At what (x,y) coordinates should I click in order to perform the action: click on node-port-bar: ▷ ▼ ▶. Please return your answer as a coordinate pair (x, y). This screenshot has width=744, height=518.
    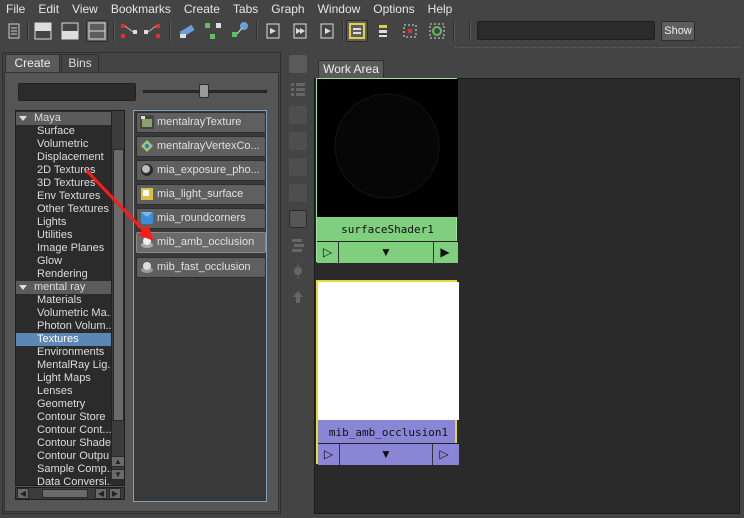
    Looking at the image, I should click on (387, 252).